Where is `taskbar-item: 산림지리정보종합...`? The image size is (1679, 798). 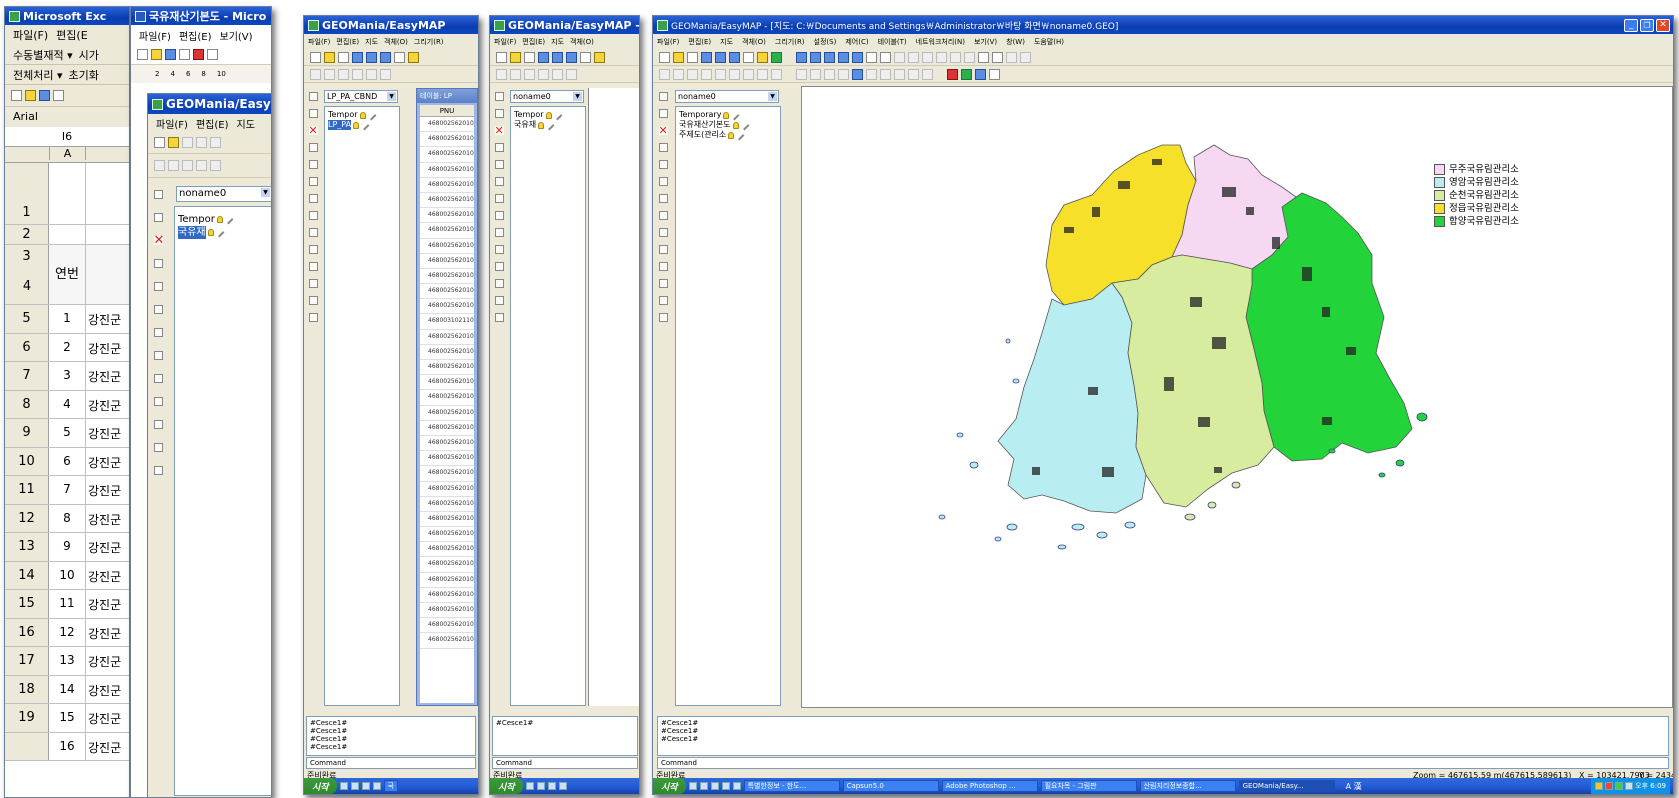
taskbar-item: 산림지리정보종합... is located at coordinates (1187, 786).